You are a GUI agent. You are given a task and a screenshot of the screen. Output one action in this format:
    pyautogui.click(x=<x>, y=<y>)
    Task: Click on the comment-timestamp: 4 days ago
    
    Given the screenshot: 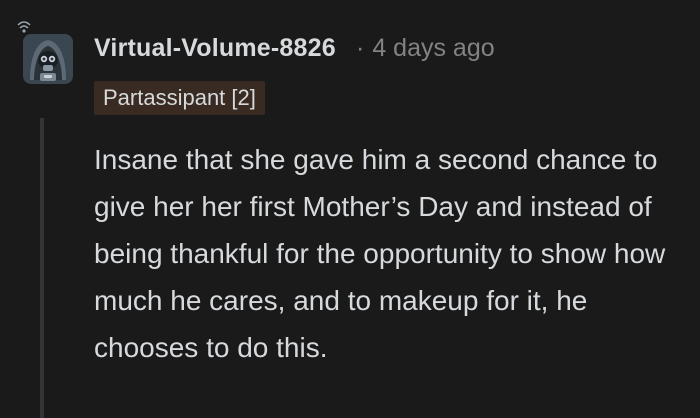 What is the action you would take?
    pyautogui.click(x=433, y=48)
    